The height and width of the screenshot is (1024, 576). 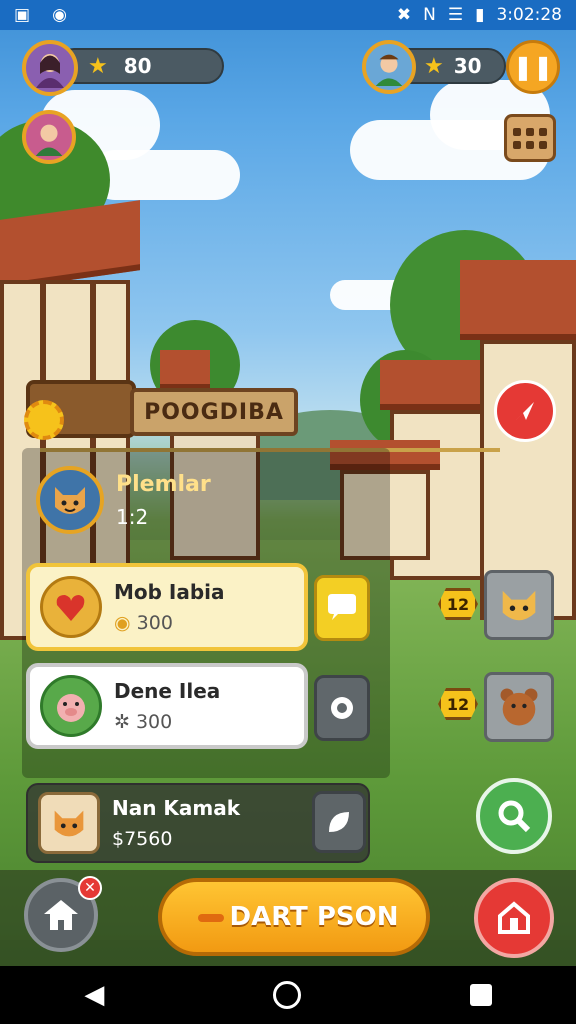 I want to click on shop-button, so click(x=514, y=918).